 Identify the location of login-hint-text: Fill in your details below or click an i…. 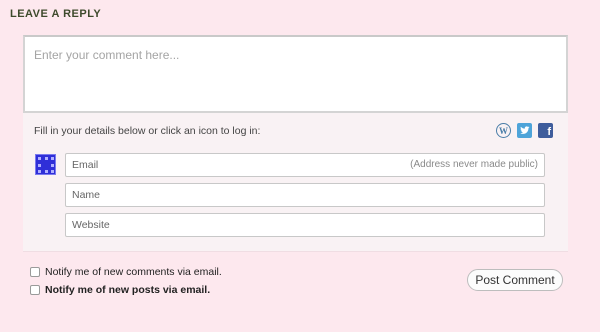
(147, 131).